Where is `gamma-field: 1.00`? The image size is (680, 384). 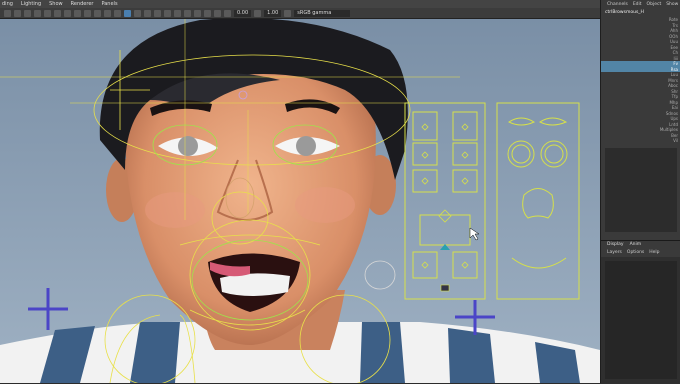
gamma-field: 1.00 is located at coordinates (273, 13).